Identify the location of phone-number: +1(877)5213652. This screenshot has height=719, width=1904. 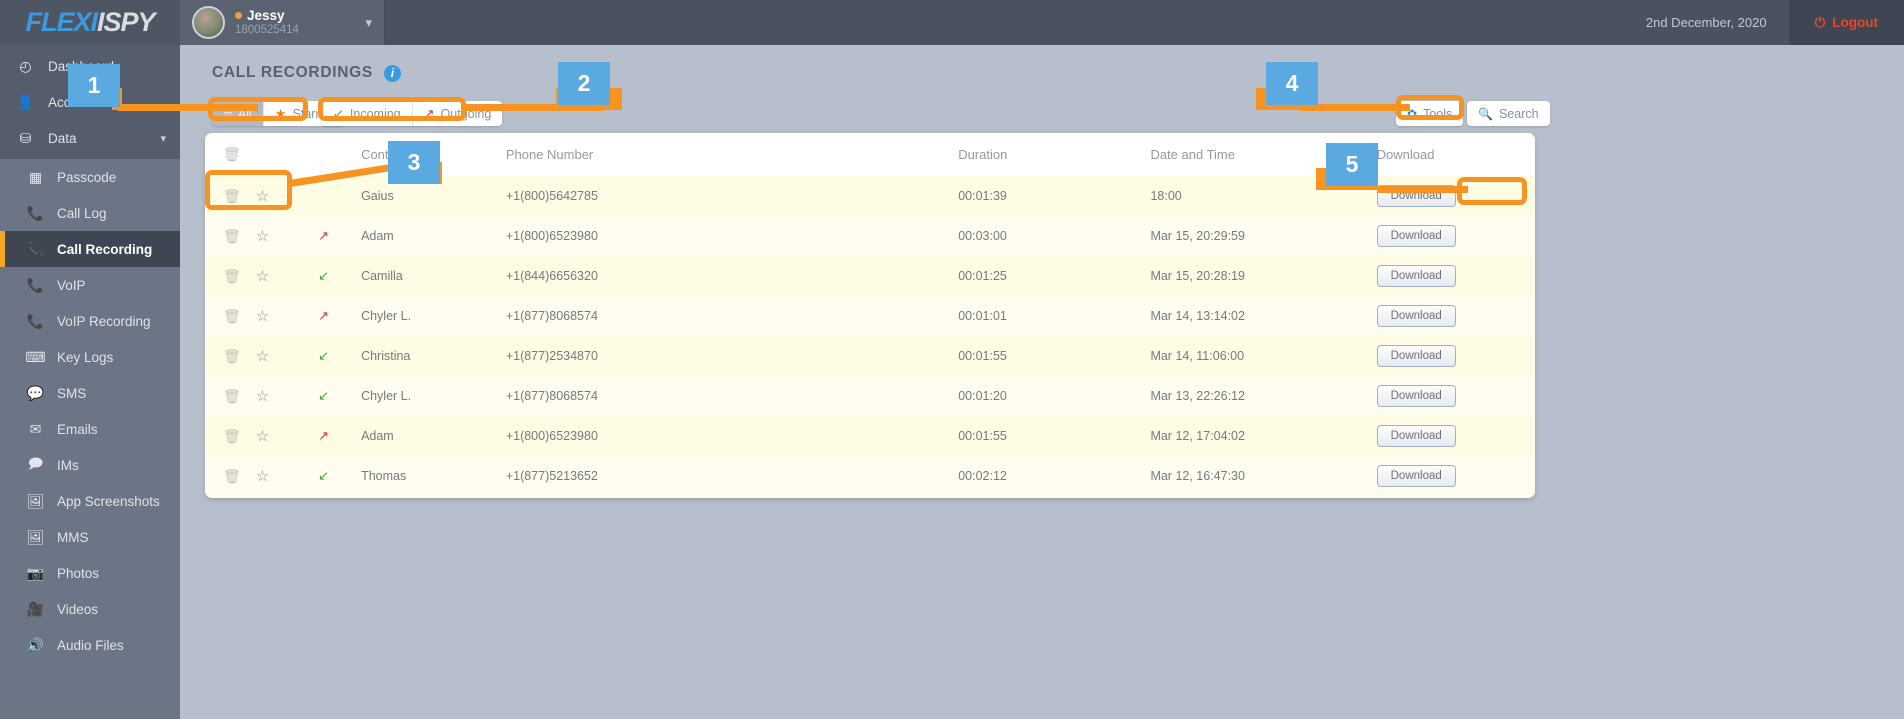
(551, 476).